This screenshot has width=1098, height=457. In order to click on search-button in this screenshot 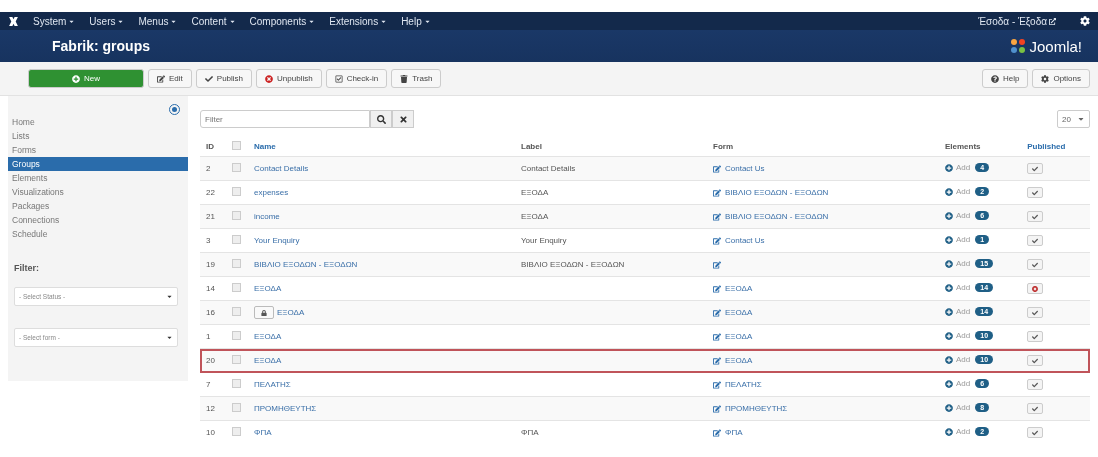, I will do `click(381, 119)`.